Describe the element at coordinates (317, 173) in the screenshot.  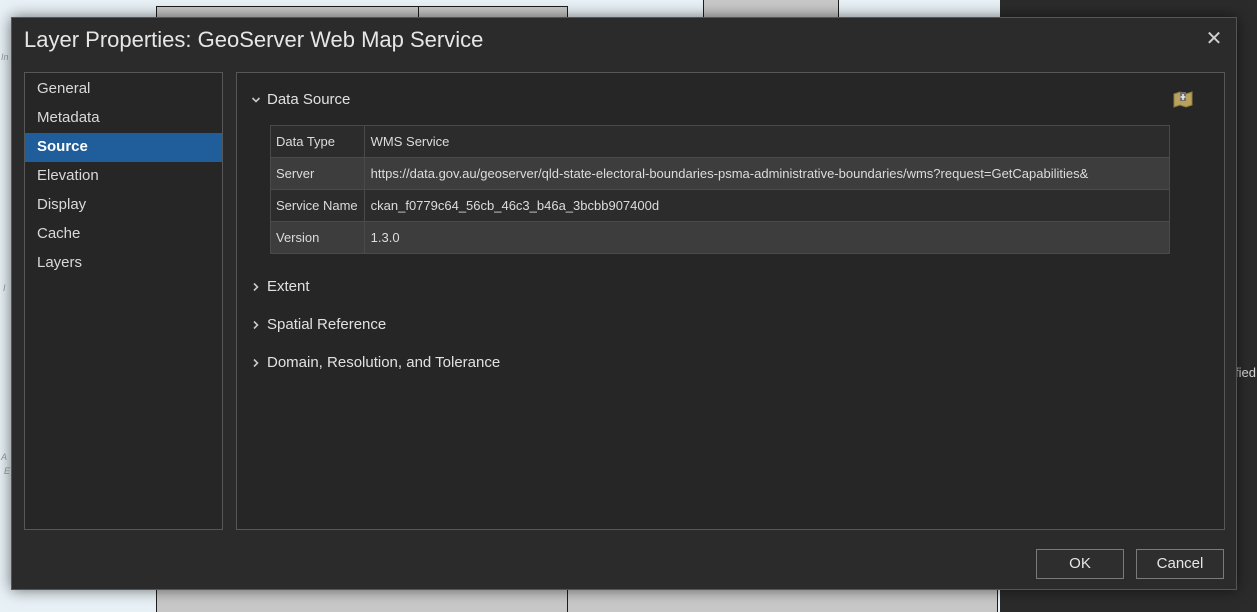
I see `property-name: Server` at that location.